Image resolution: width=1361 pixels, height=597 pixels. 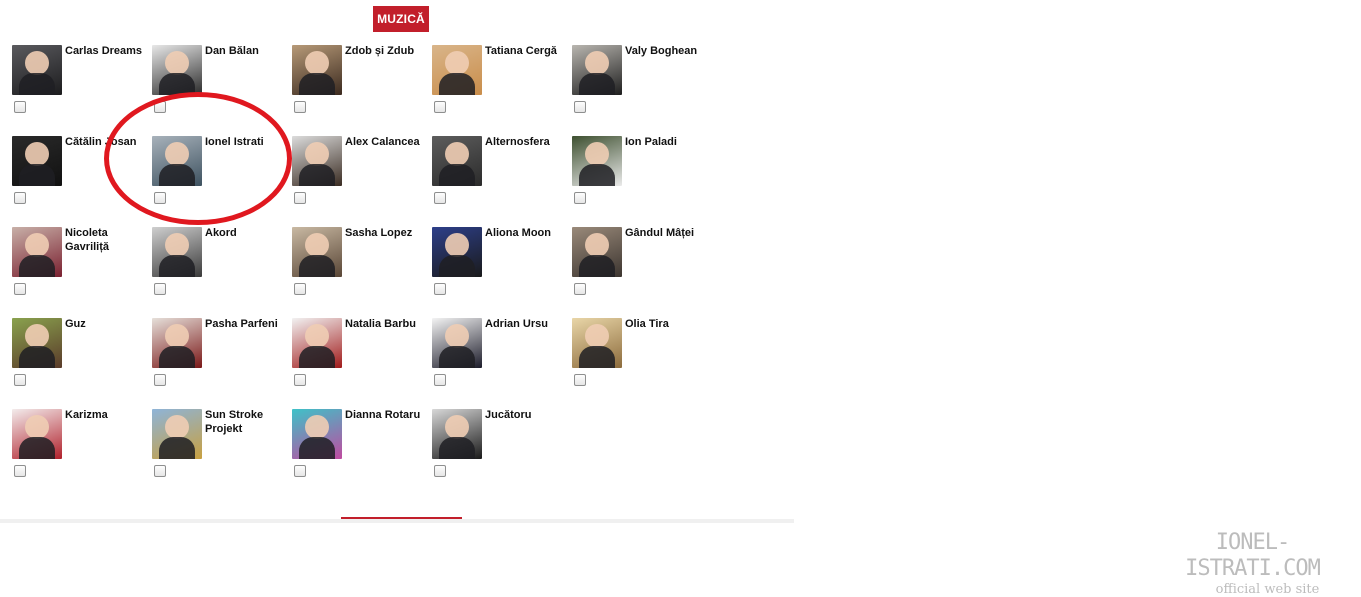 What do you see at coordinates (362, 454) in the screenshot?
I see `artist-card: Dianna Rotaru` at bounding box center [362, 454].